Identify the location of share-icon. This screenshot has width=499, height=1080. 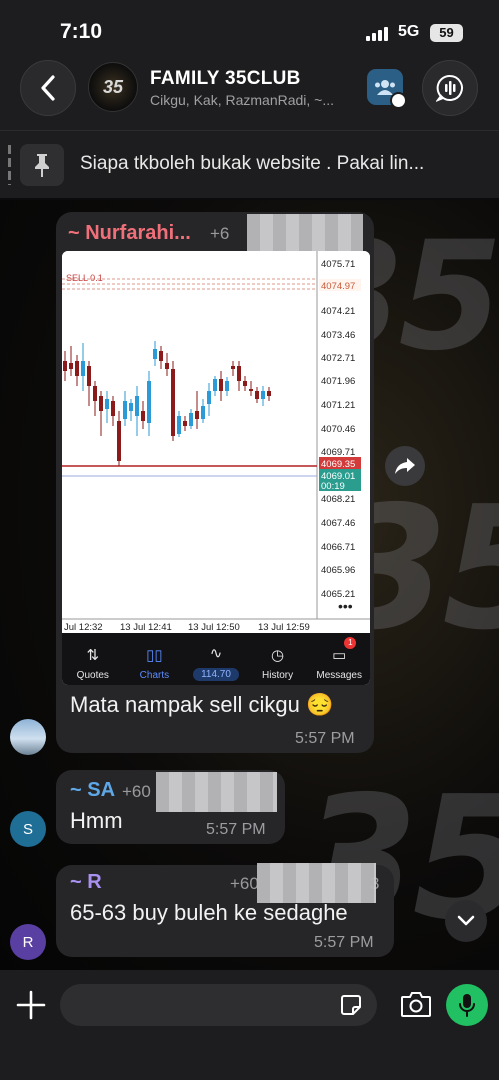
(405, 466).